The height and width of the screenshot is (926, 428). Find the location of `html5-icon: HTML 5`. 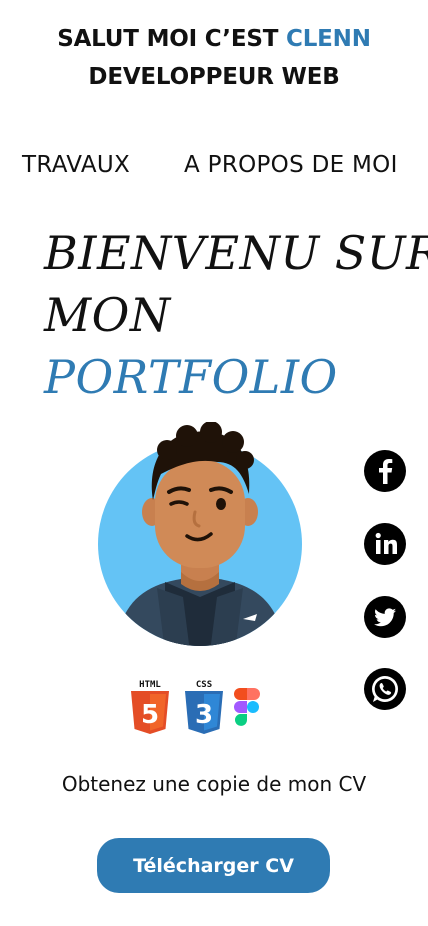

html5-icon: HTML 5 is located at coordinates (150, 709).